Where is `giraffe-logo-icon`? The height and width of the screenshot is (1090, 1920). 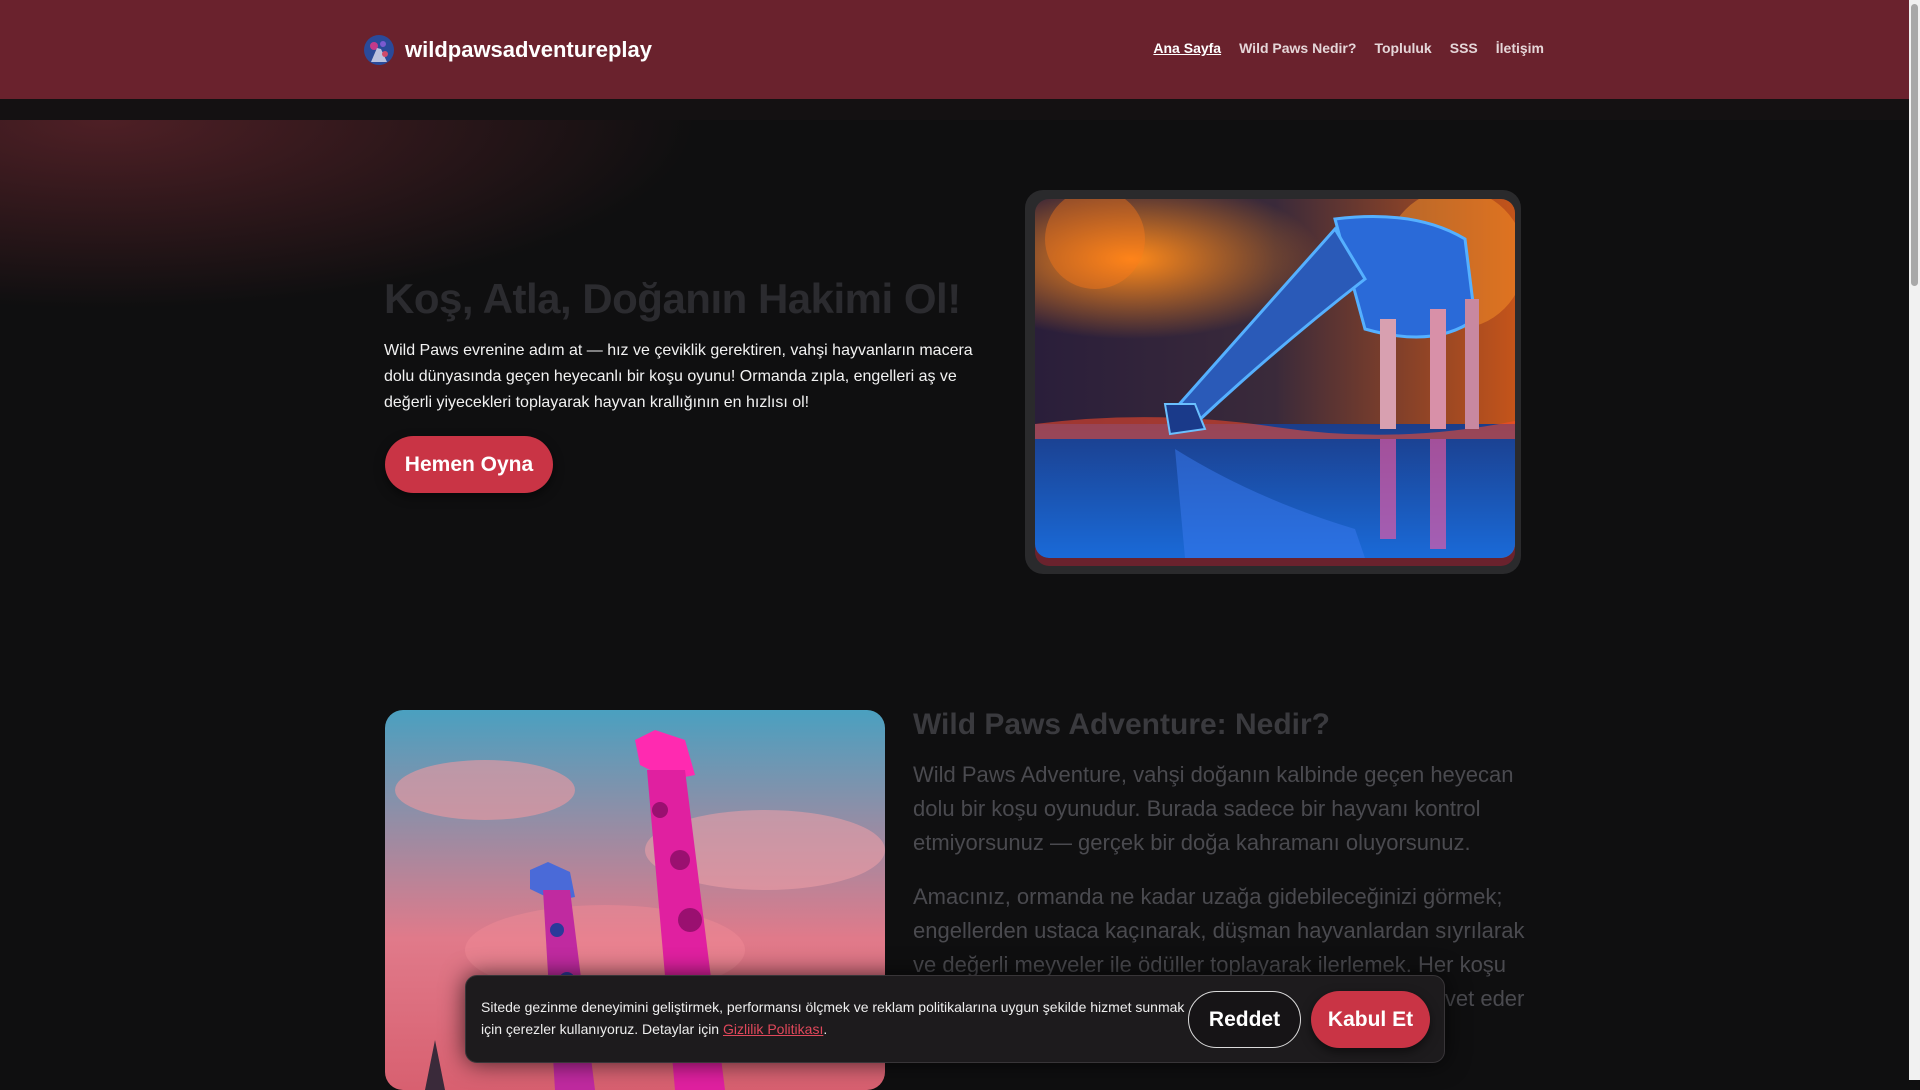 giraffe-logo-icon is located at coordinates (379, 50).